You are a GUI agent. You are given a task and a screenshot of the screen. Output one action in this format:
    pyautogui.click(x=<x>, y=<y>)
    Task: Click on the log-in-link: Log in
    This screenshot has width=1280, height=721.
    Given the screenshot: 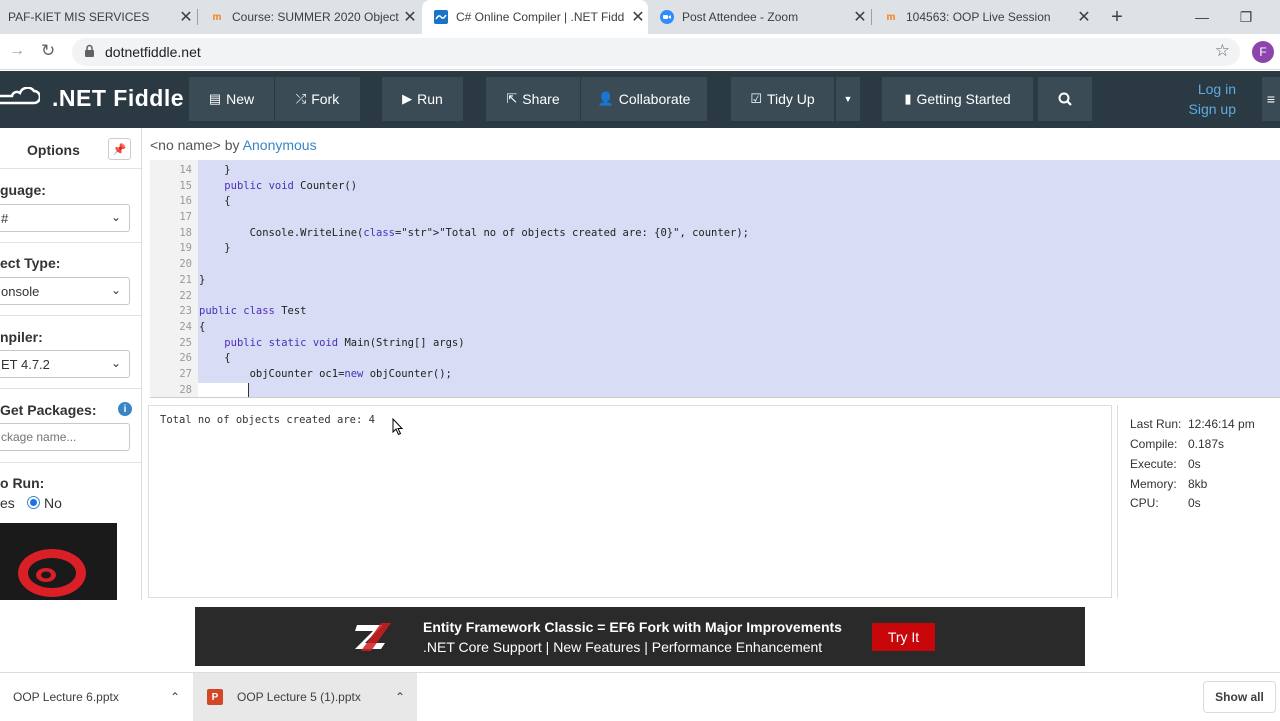 What is the action you would take?
    pyautogui.click(x=1203, y=89)
    